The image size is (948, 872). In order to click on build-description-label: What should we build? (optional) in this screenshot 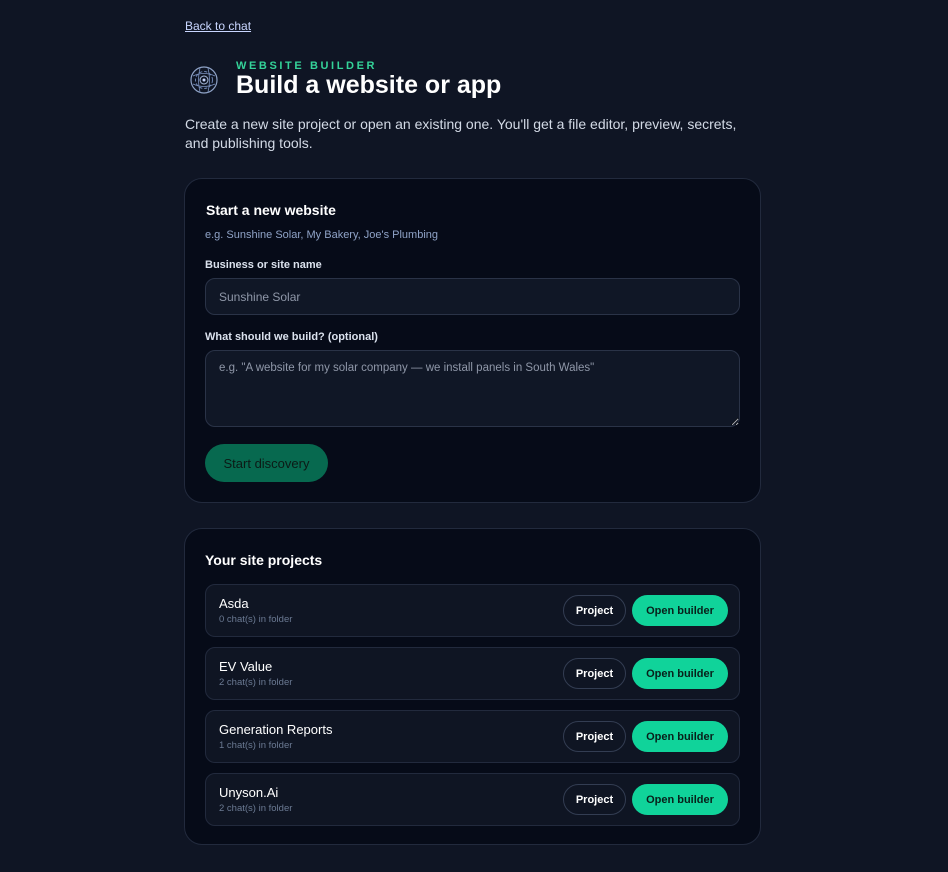, I will do `click(291, 337)`.